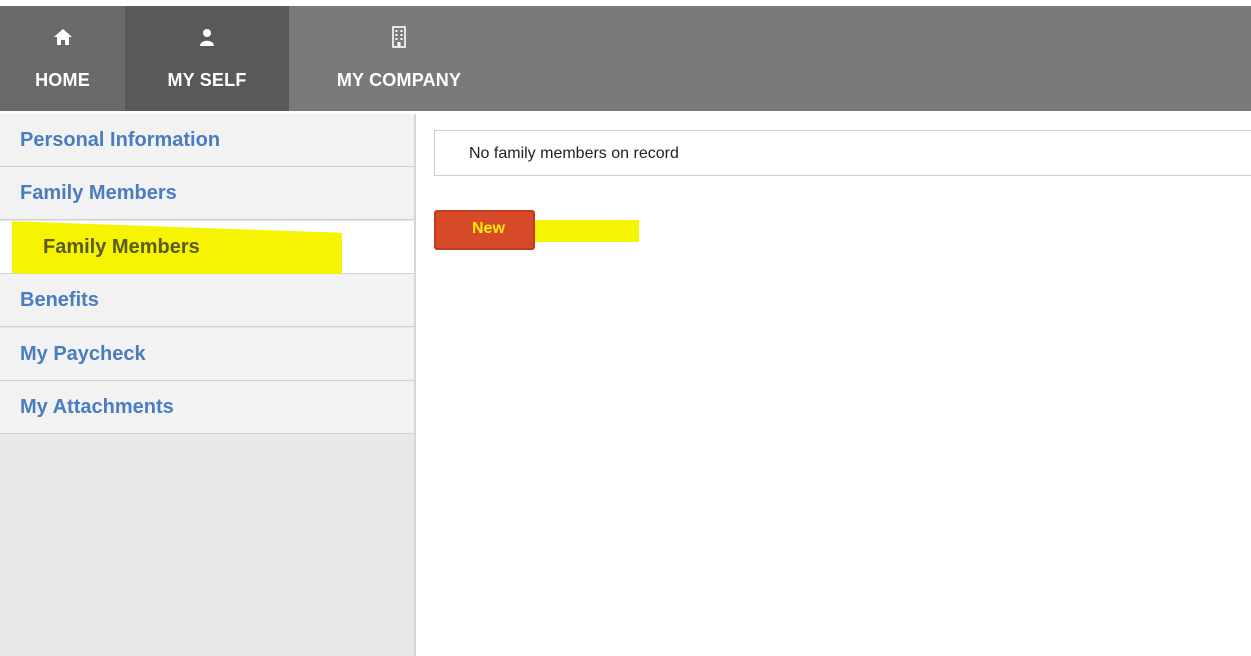 The height and width of the screenshot is (656, 1251). Describe the element at coordinates (207, 407) in the screenshot. I see `sidebar-item-my-attachments: My Attachments` at that location.